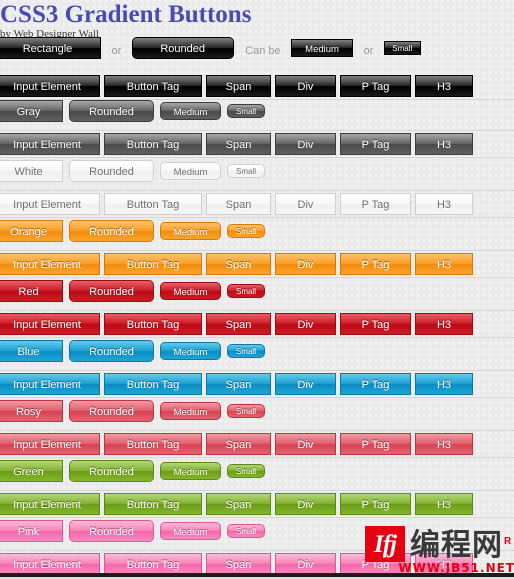 The image size is (514, 579). What do you see at coordinates (375, 324) in the screenshot?
I see `button-red-p-tag: P Tag` at bounding box center [375, 324].